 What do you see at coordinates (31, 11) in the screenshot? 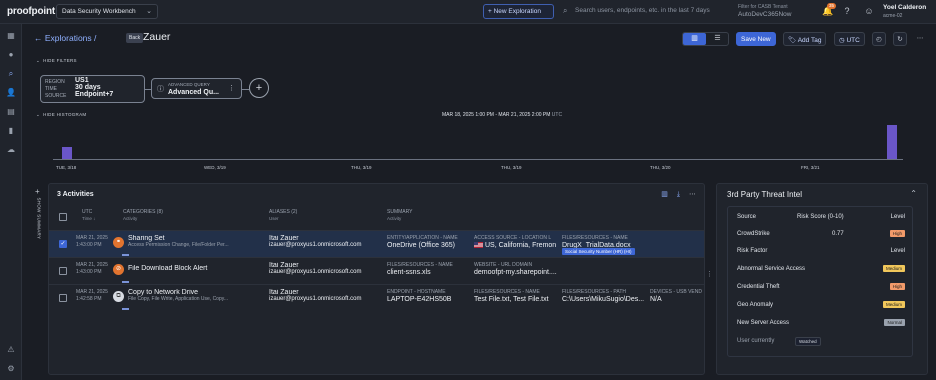
I see `brand-logo: proofpoint` at bounding box center [31, 11].